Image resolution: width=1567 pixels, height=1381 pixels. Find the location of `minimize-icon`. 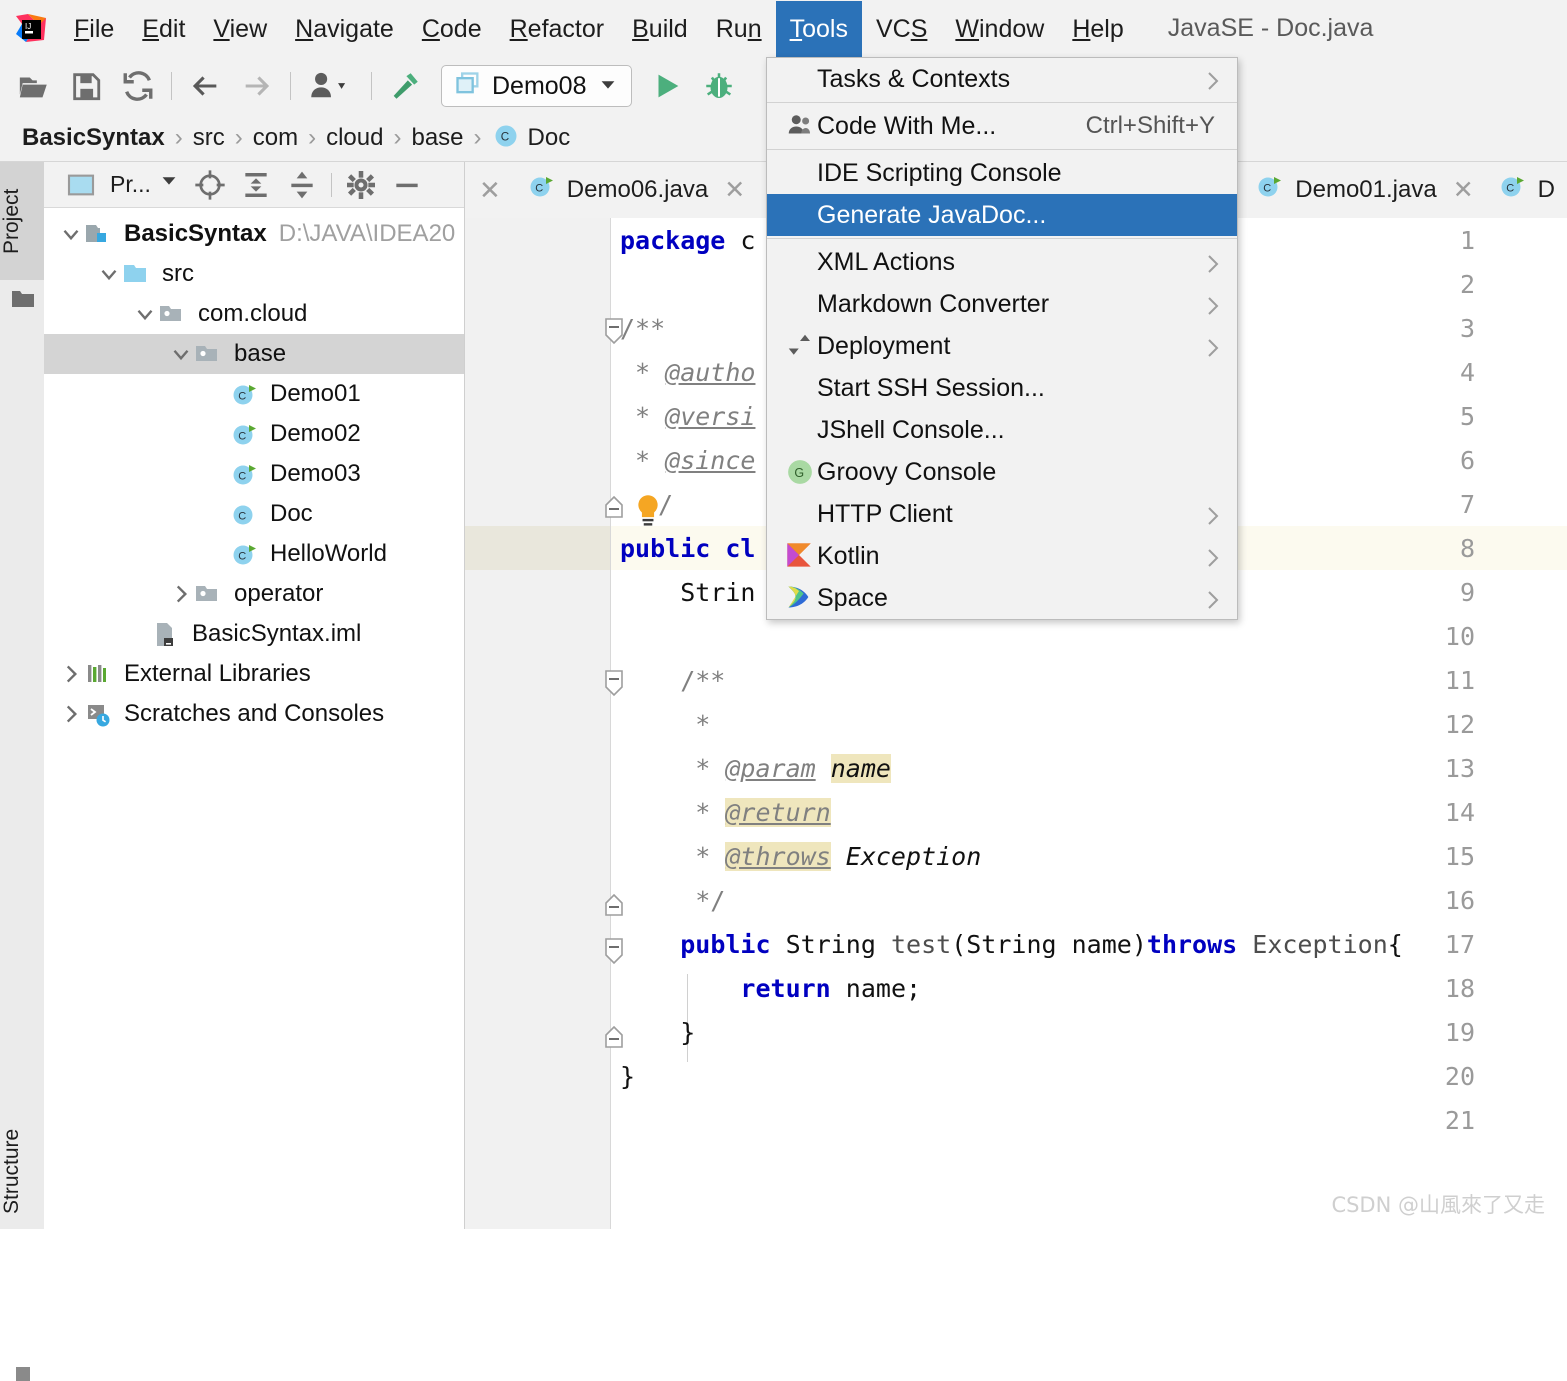

minimize-icon is located at coordinates (407, 185).